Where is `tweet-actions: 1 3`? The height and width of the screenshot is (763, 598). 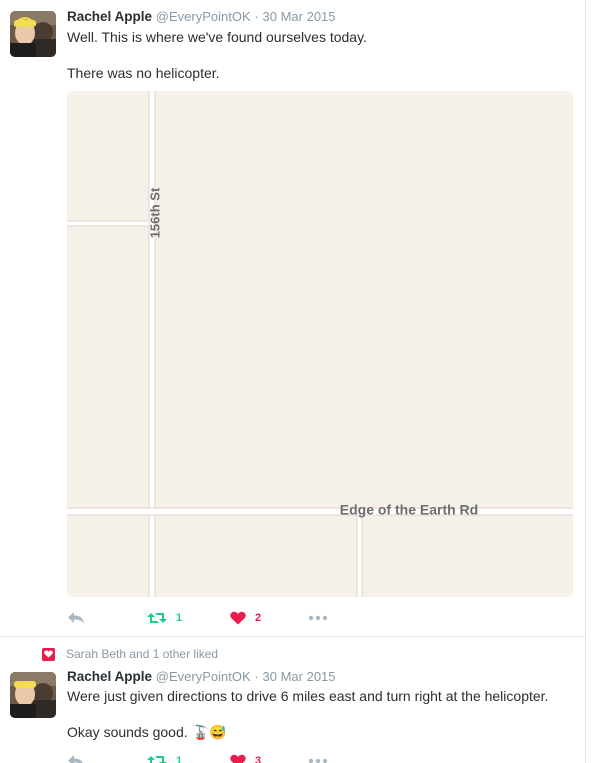 tweet-actions: 1 3 is located at coordinates (217, 757).